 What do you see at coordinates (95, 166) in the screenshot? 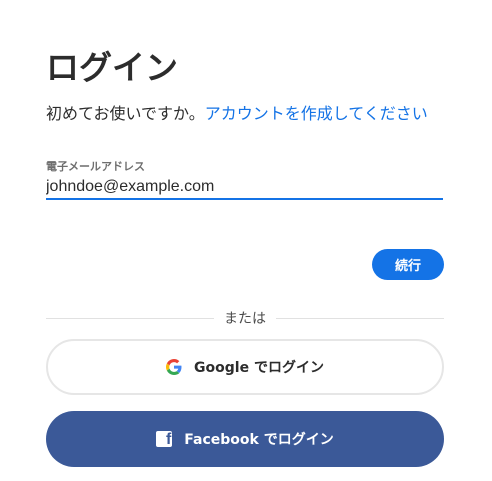
I see `email-label: 電子メールアドレス` at bounding box center [95, 166].